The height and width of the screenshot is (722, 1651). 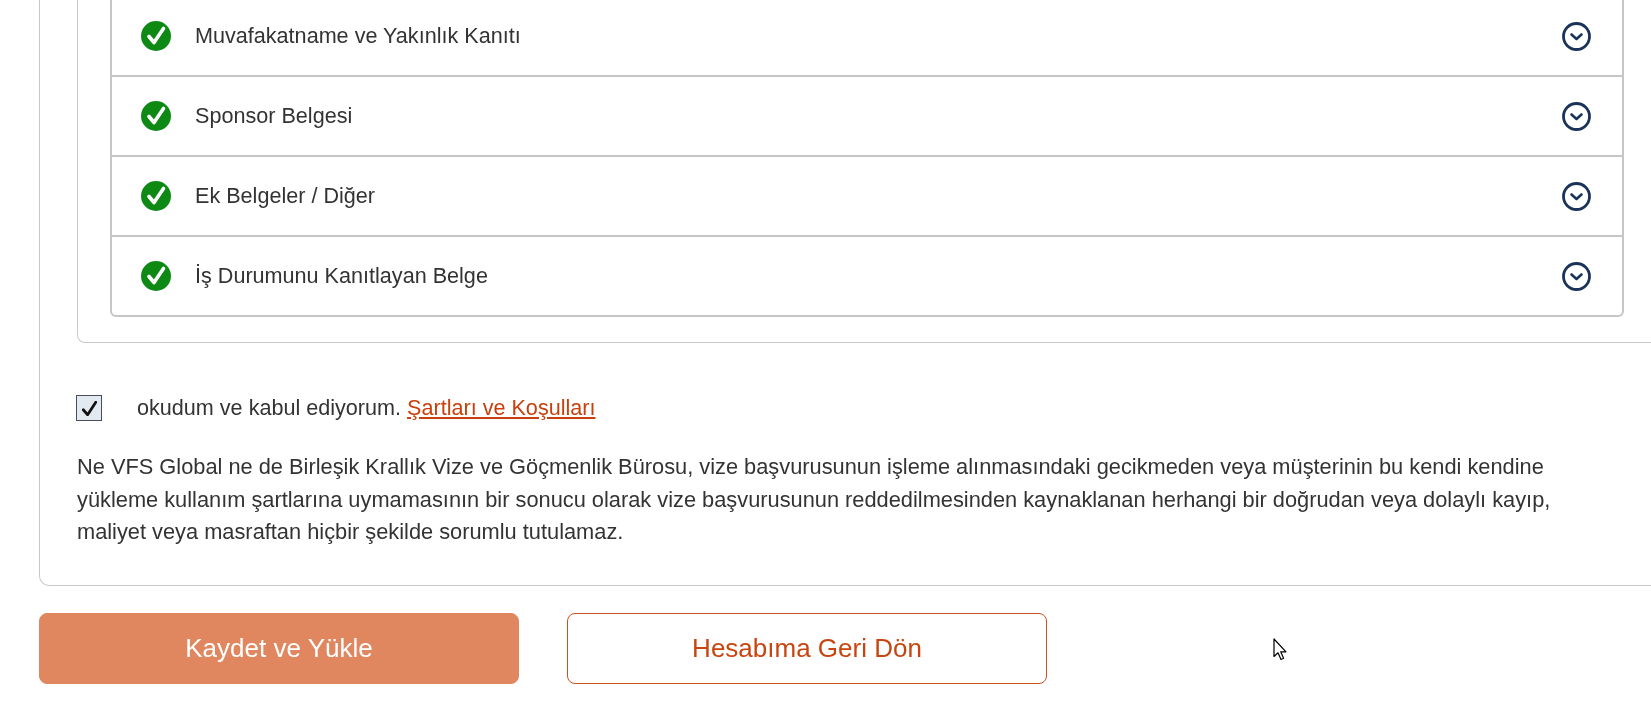 What do you see at coordinates (1280, 649) in the screenshot?
I see `mouse-pointer-icon` at bounding box center [1280, 649].